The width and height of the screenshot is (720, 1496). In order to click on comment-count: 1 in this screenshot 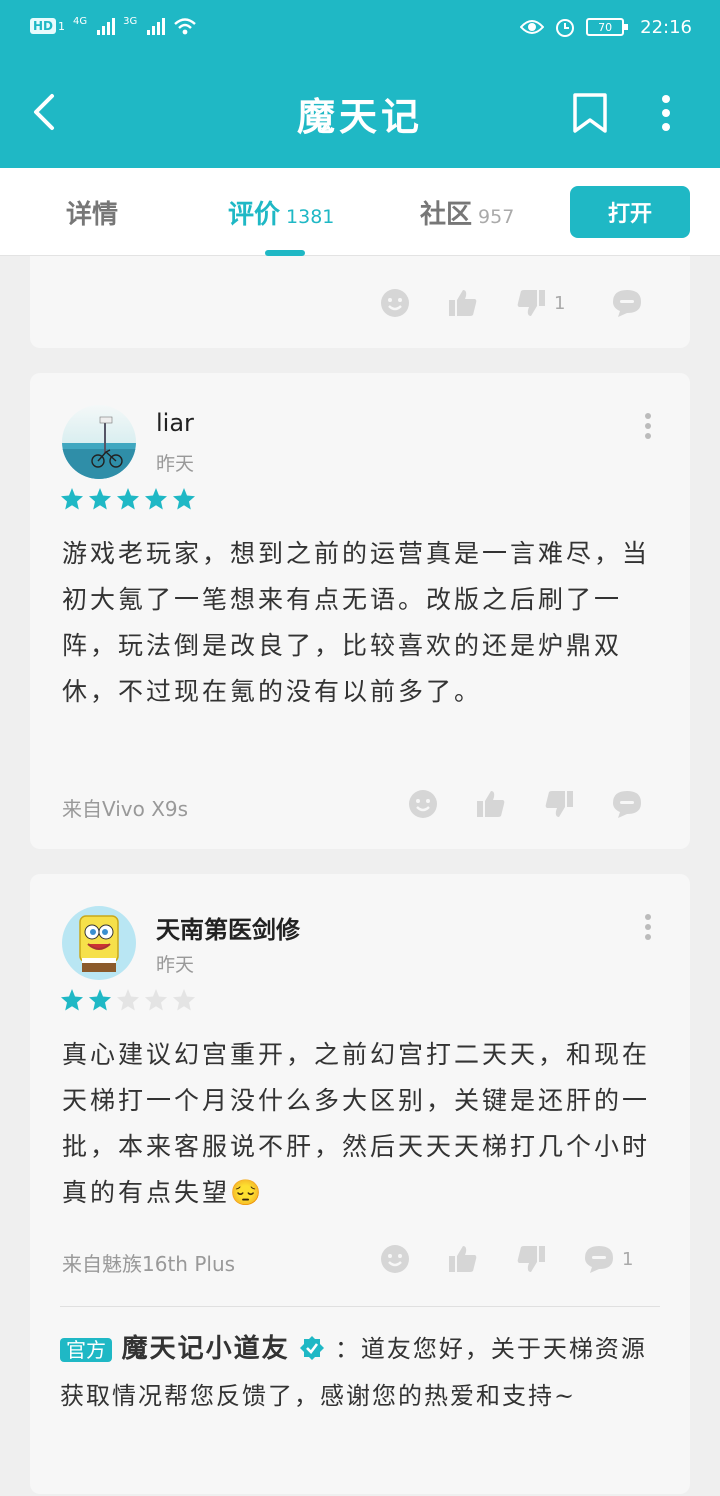, I will do `click(628, 1259)`.